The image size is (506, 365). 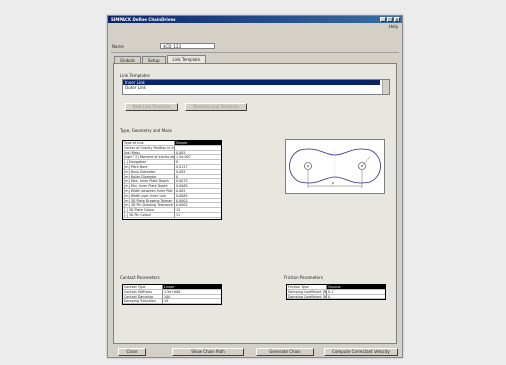 What do you see at coordinates (143, 19) in the screenshot?
I see `window-title: SIMPACK Define ChainDrives` at bounding box center [143, 19].